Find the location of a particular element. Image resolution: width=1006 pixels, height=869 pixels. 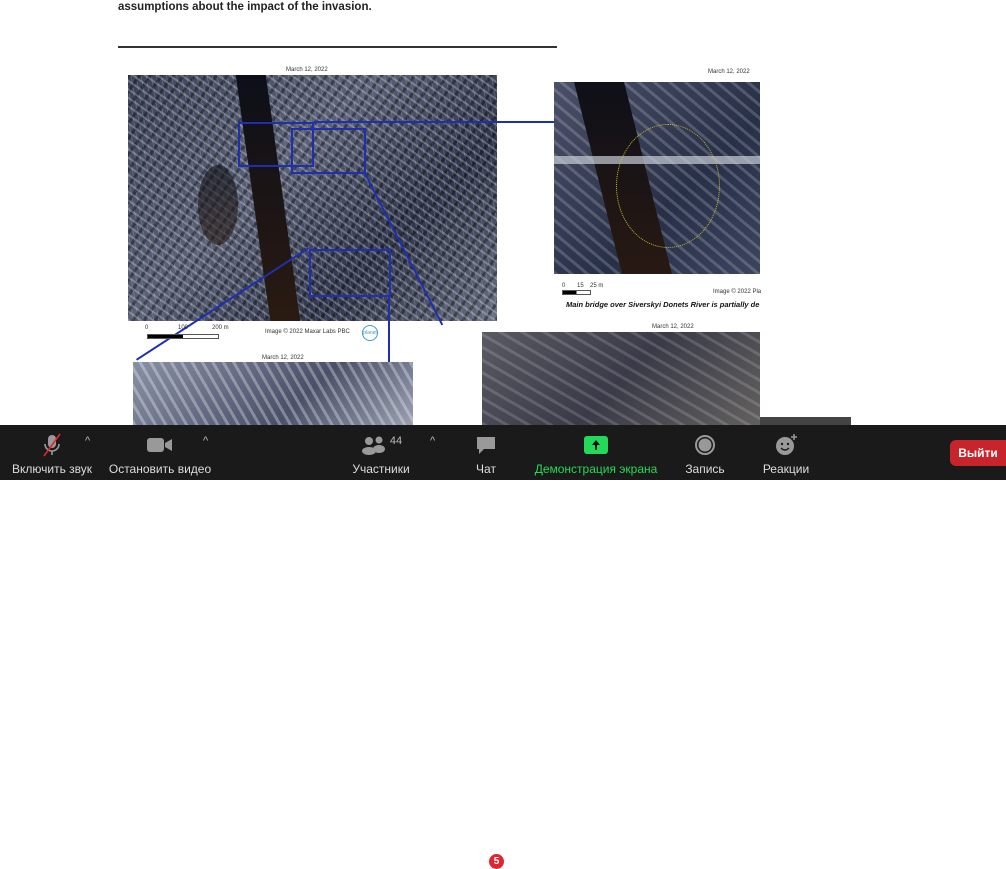

participants-count: 44 is located at coordinates (396, 441).